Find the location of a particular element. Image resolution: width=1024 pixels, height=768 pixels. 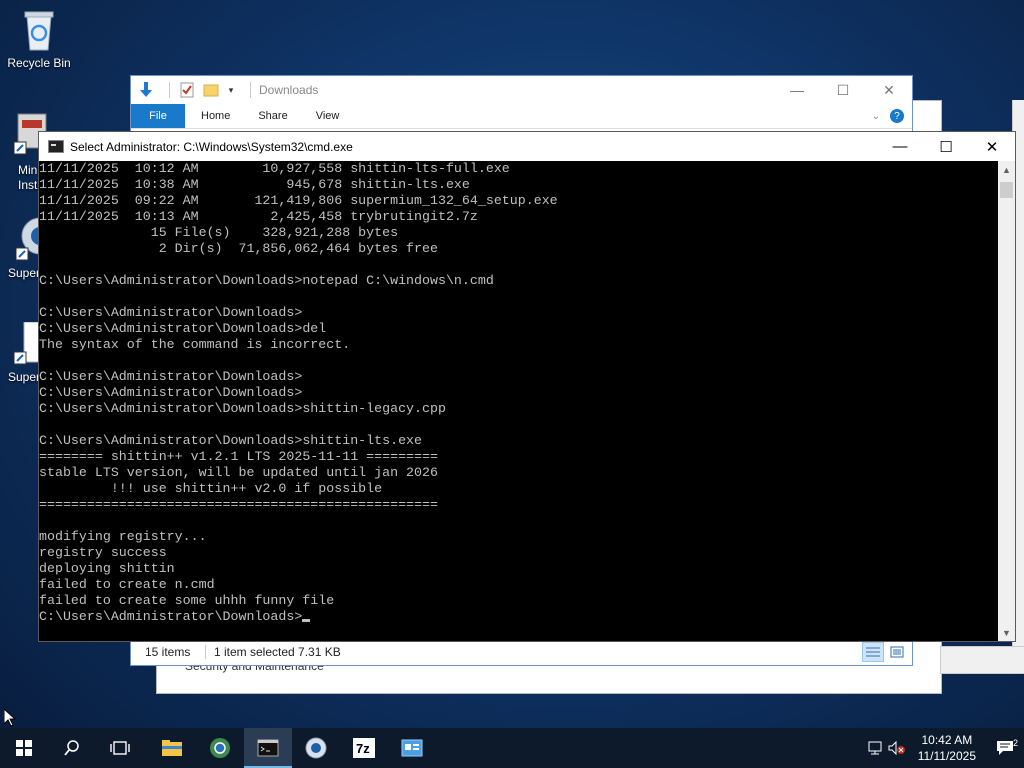

down-arrow-icon is located at coordinates (146, 90).